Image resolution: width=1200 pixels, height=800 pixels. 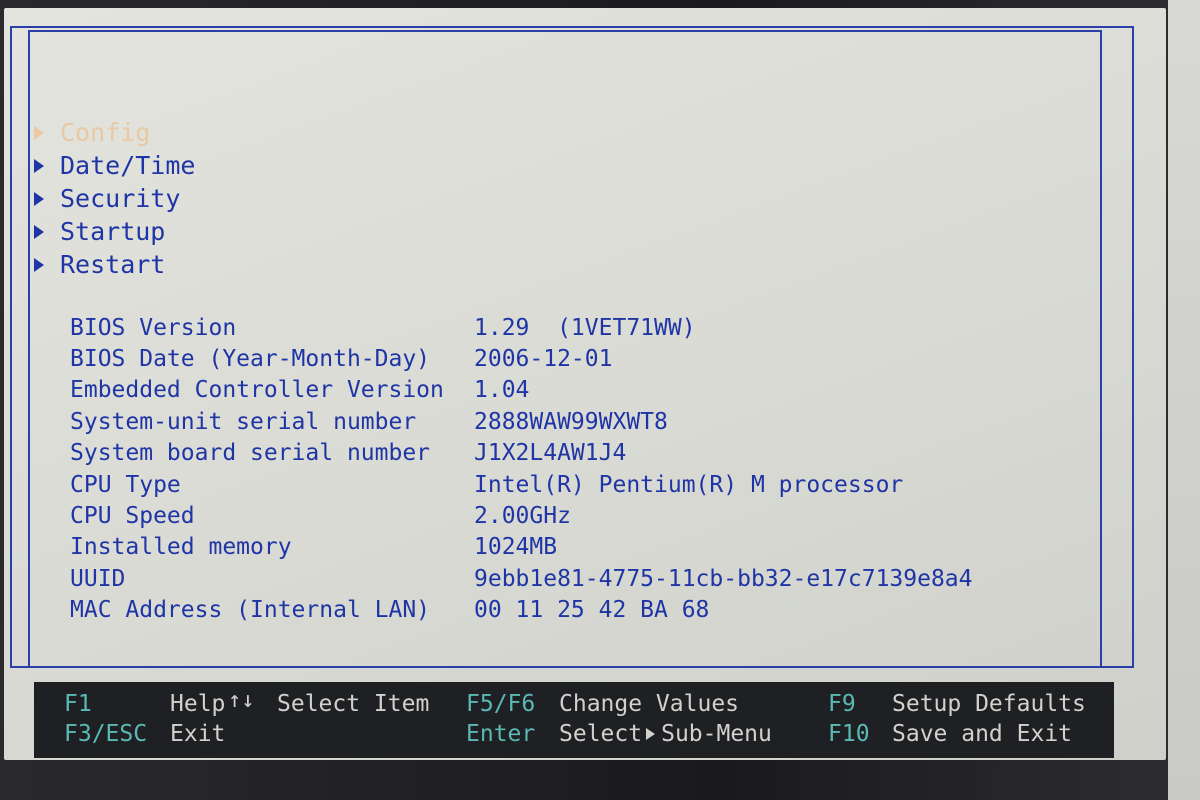 What do you see at coordinates (982, 734) in the screenshot?
I see `save-and-exit-label: Save and Exit` at bounding box center [982, 734].